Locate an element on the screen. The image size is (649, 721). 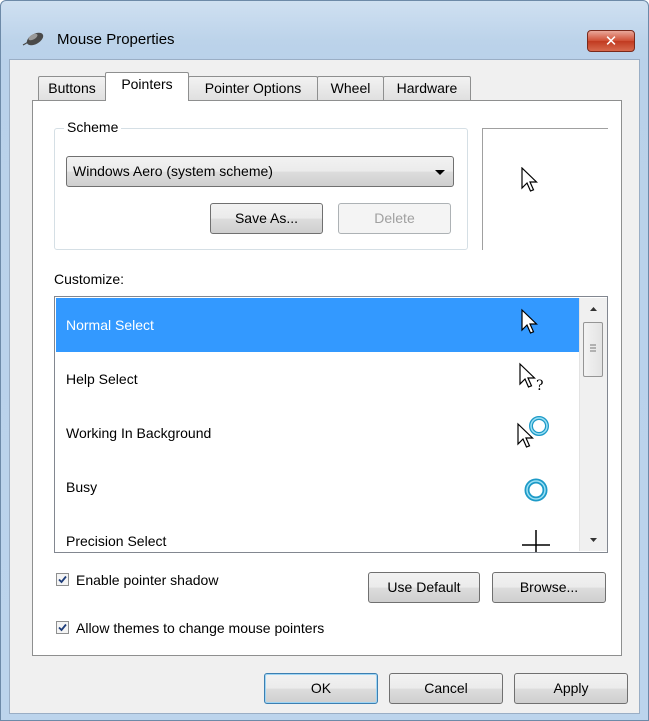
list-item-precision-select: Precision Select is located at coordinates (317, 533).